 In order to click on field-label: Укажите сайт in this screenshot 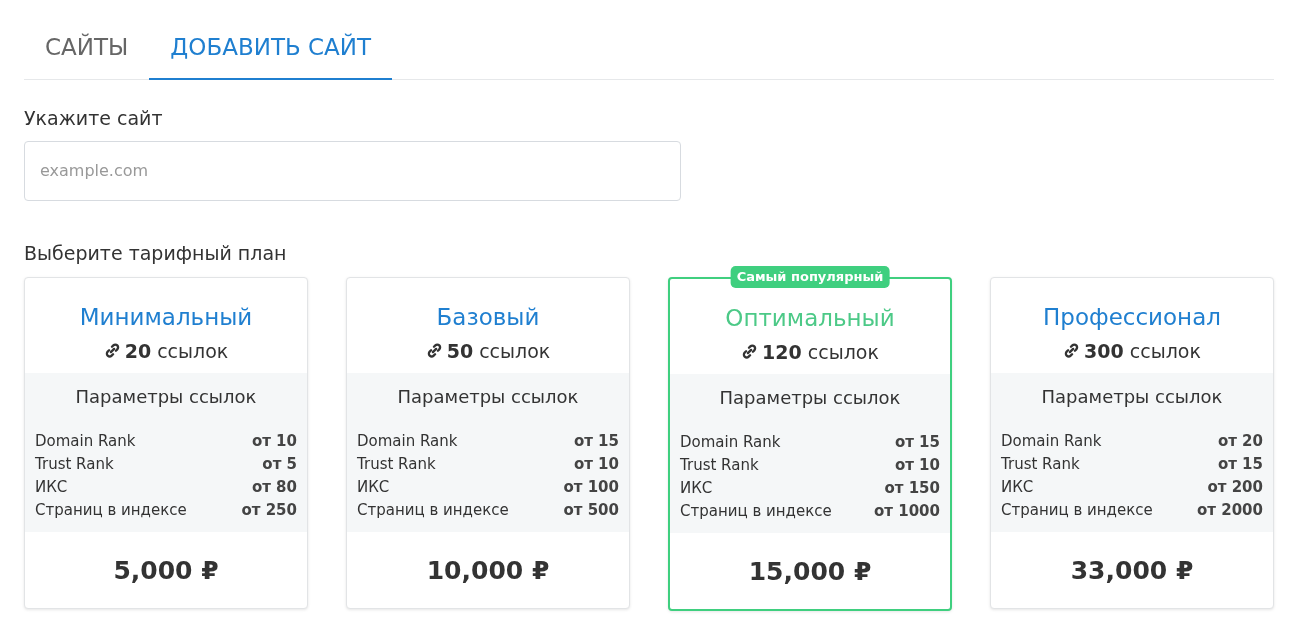, I will do `click(94, 118)`.